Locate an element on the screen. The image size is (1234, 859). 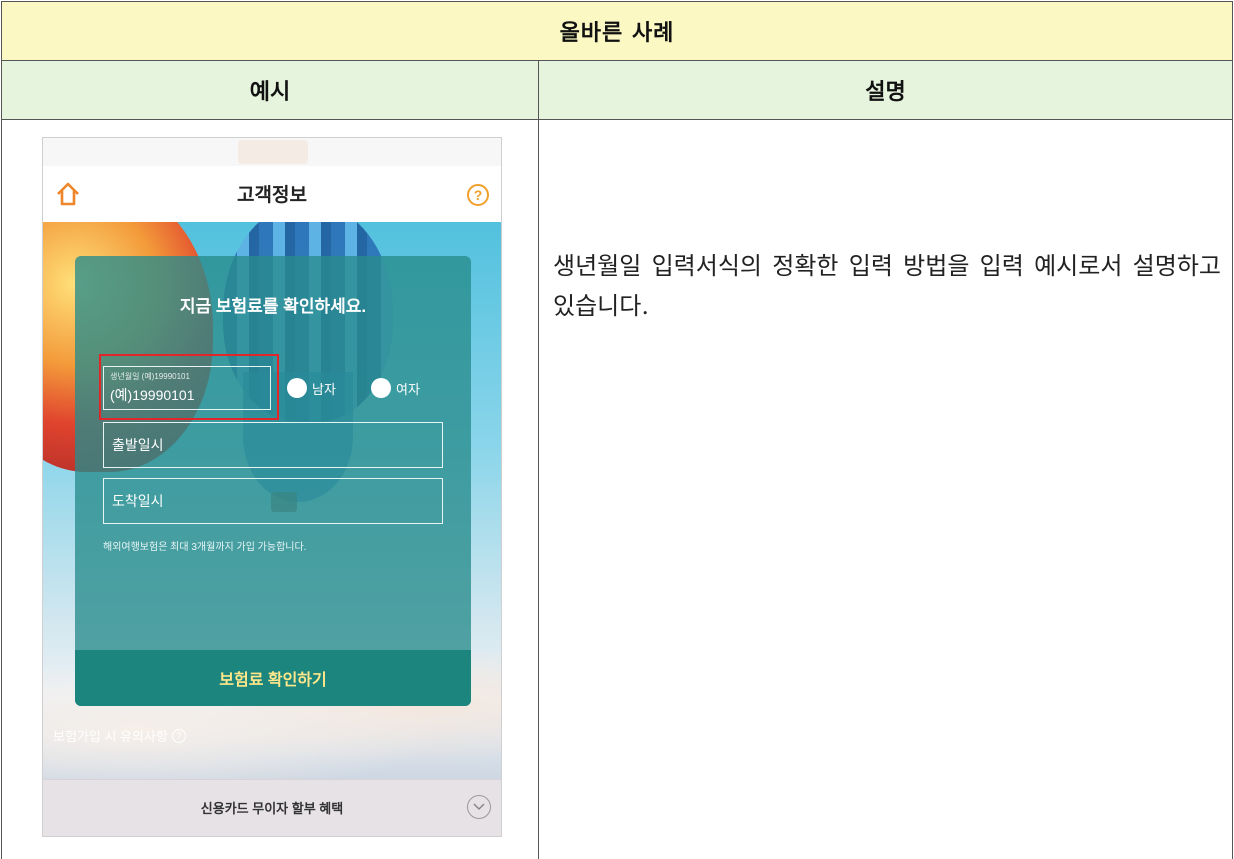
app-bar: 고객정보 ? is located at coordinates (272, 194).